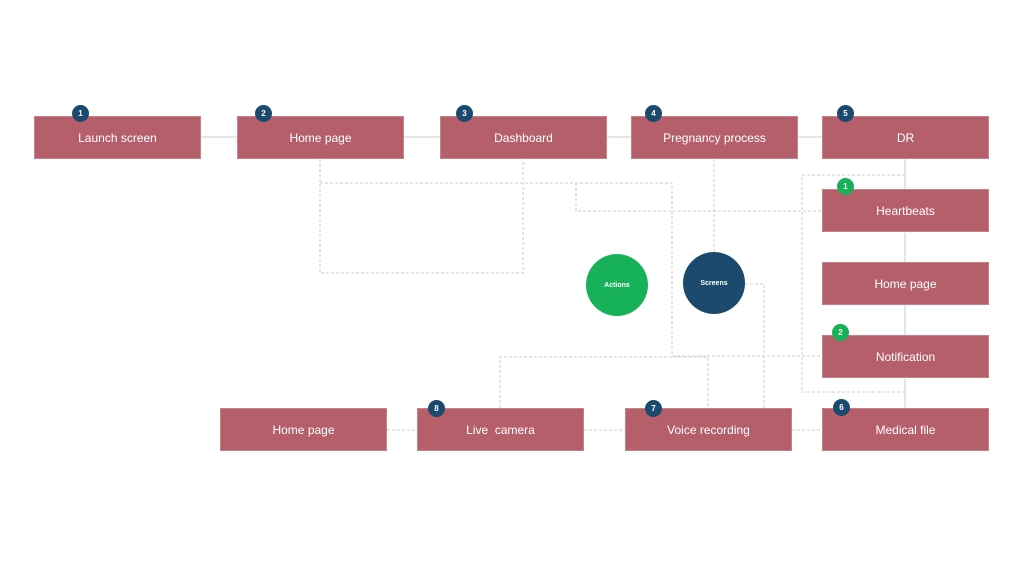 The height and width of the screenshot is (581, 1024). I want to click on node-label: DR, so click(905, 137).